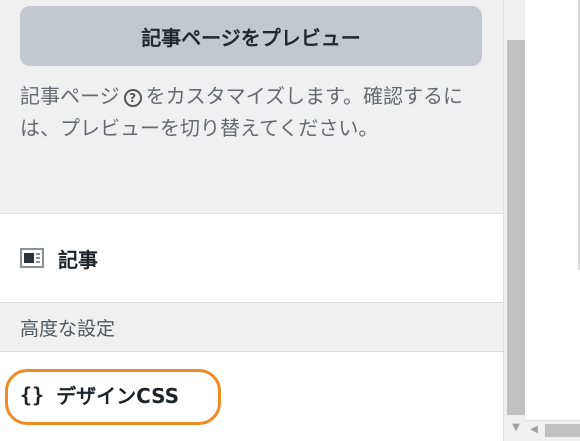  I want to click on panel-description: 記事ページ? をカスタマイズします。確認するには、プレビューを切り替えてください。, so click(250, 112).